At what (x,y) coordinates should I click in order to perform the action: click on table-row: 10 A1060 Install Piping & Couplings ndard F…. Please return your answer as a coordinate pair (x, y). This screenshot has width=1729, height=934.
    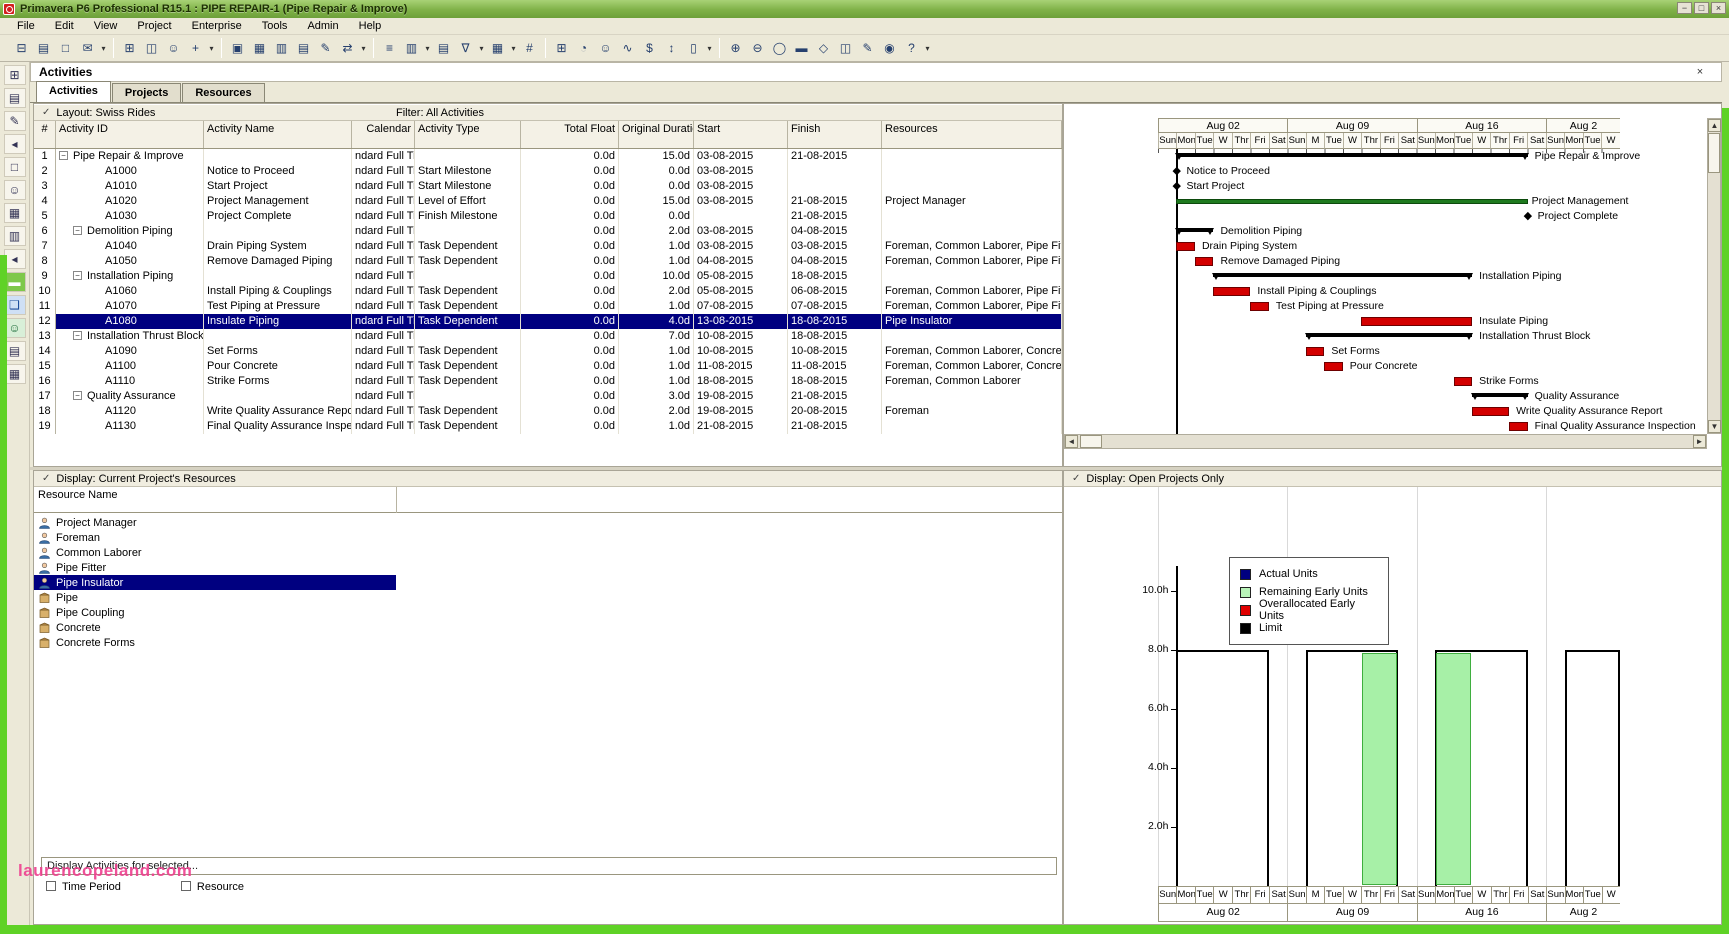
    Looking at the image, I should click on (548, 291).